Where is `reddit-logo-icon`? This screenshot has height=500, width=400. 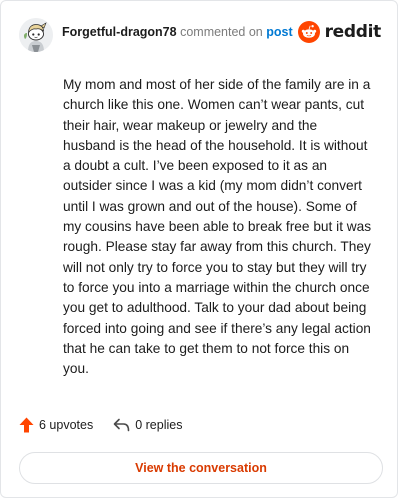
reddit-logo-icon is located at coordinates (308, 32).